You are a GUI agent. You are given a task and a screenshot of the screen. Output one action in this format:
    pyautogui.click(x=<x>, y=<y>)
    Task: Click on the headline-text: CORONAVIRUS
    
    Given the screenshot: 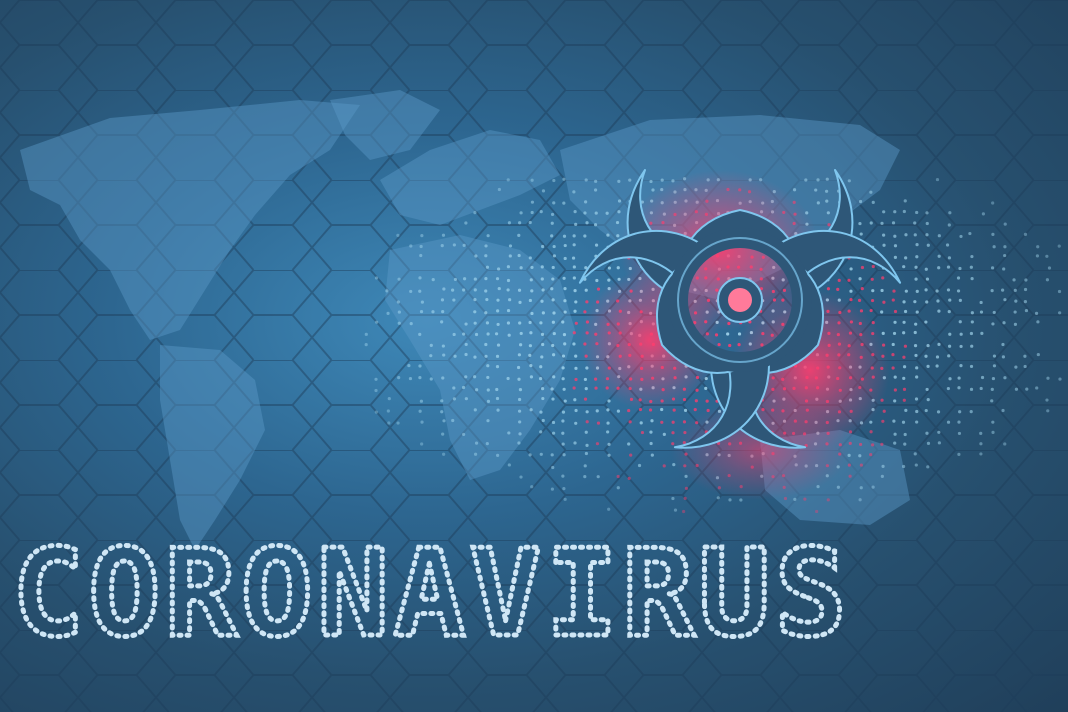 What is the action you would take?
    pyautogui.click(x=431, y=595)
    